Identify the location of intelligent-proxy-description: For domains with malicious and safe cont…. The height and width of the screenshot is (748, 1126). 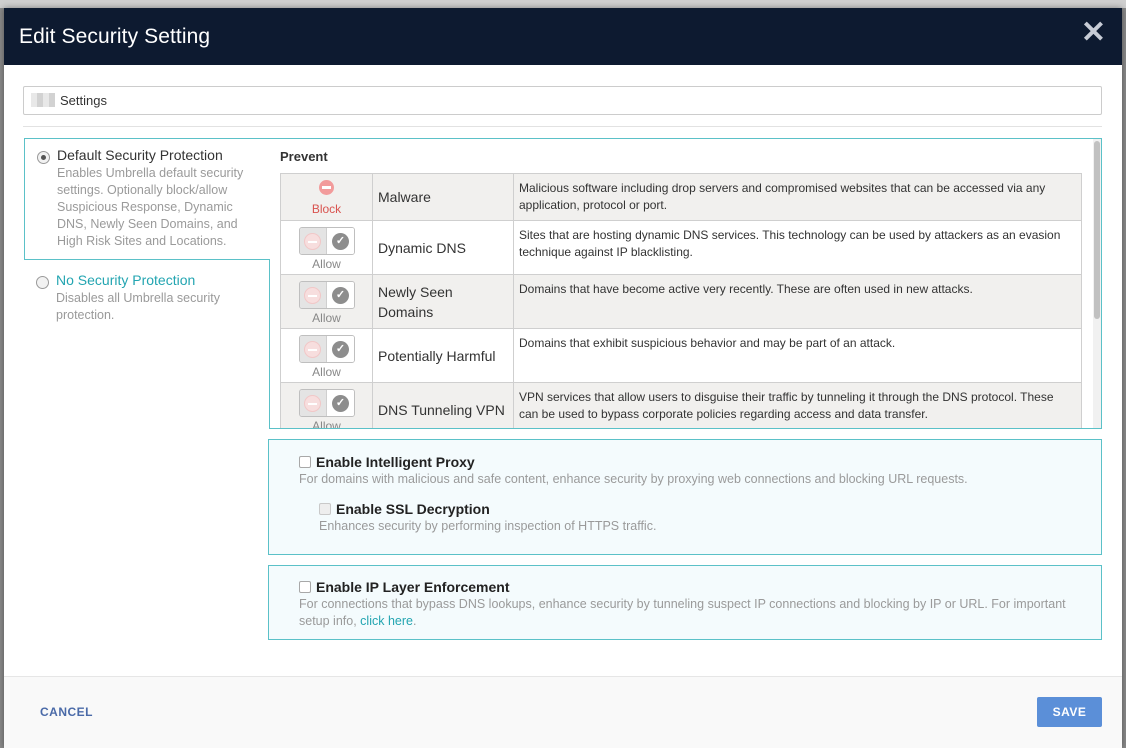
(633, 479).